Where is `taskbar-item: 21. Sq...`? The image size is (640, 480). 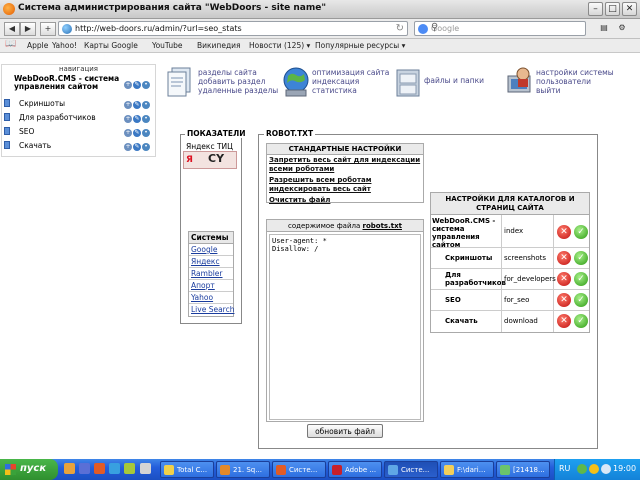
taskbar-item: 21. Sq... is located at coordinates (243, 469).